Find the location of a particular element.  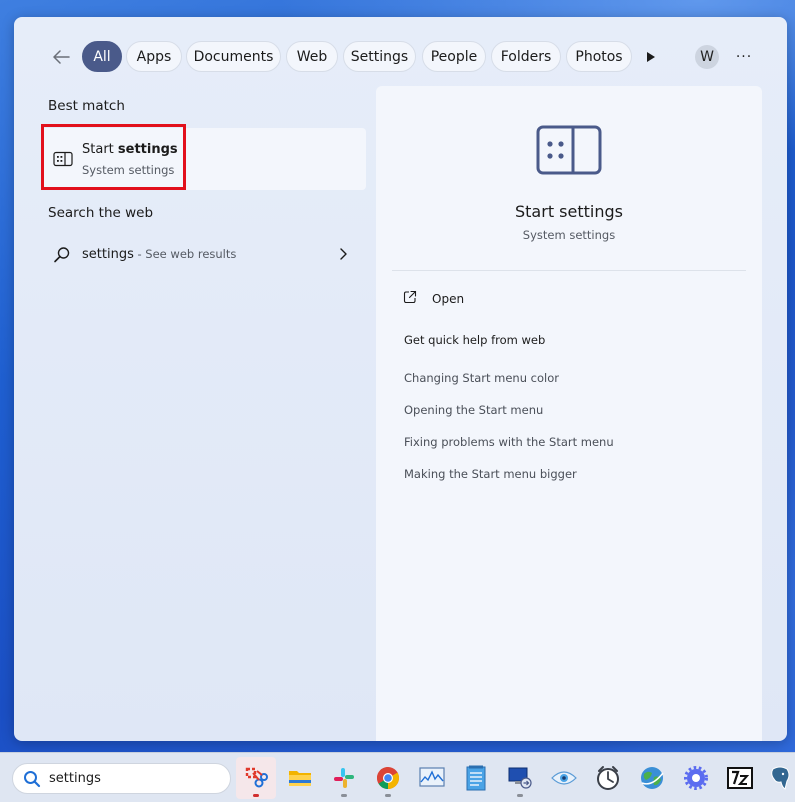

clock-icon is located at coordinates (608, 778).